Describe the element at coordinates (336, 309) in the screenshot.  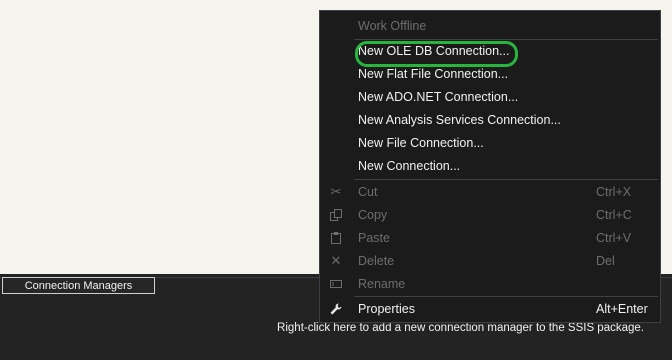
I see `wrench-icon` at that location.